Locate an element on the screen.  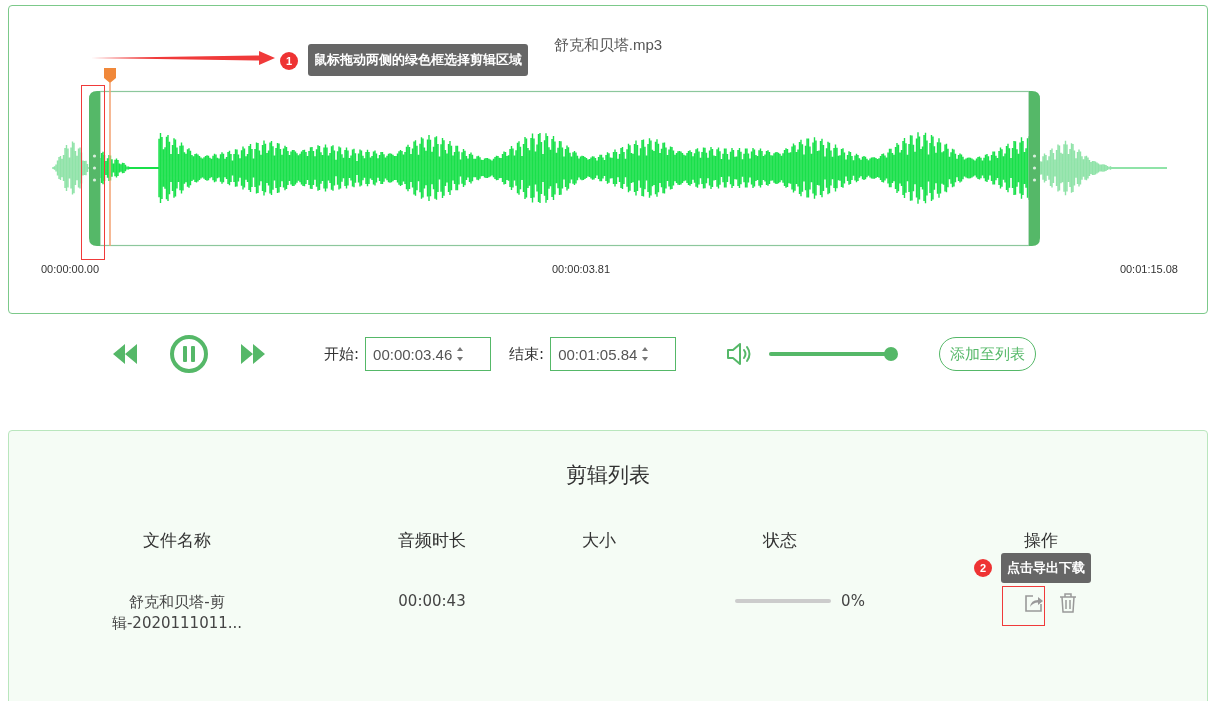
highlight-frame is located at coordinates (1023, 606).